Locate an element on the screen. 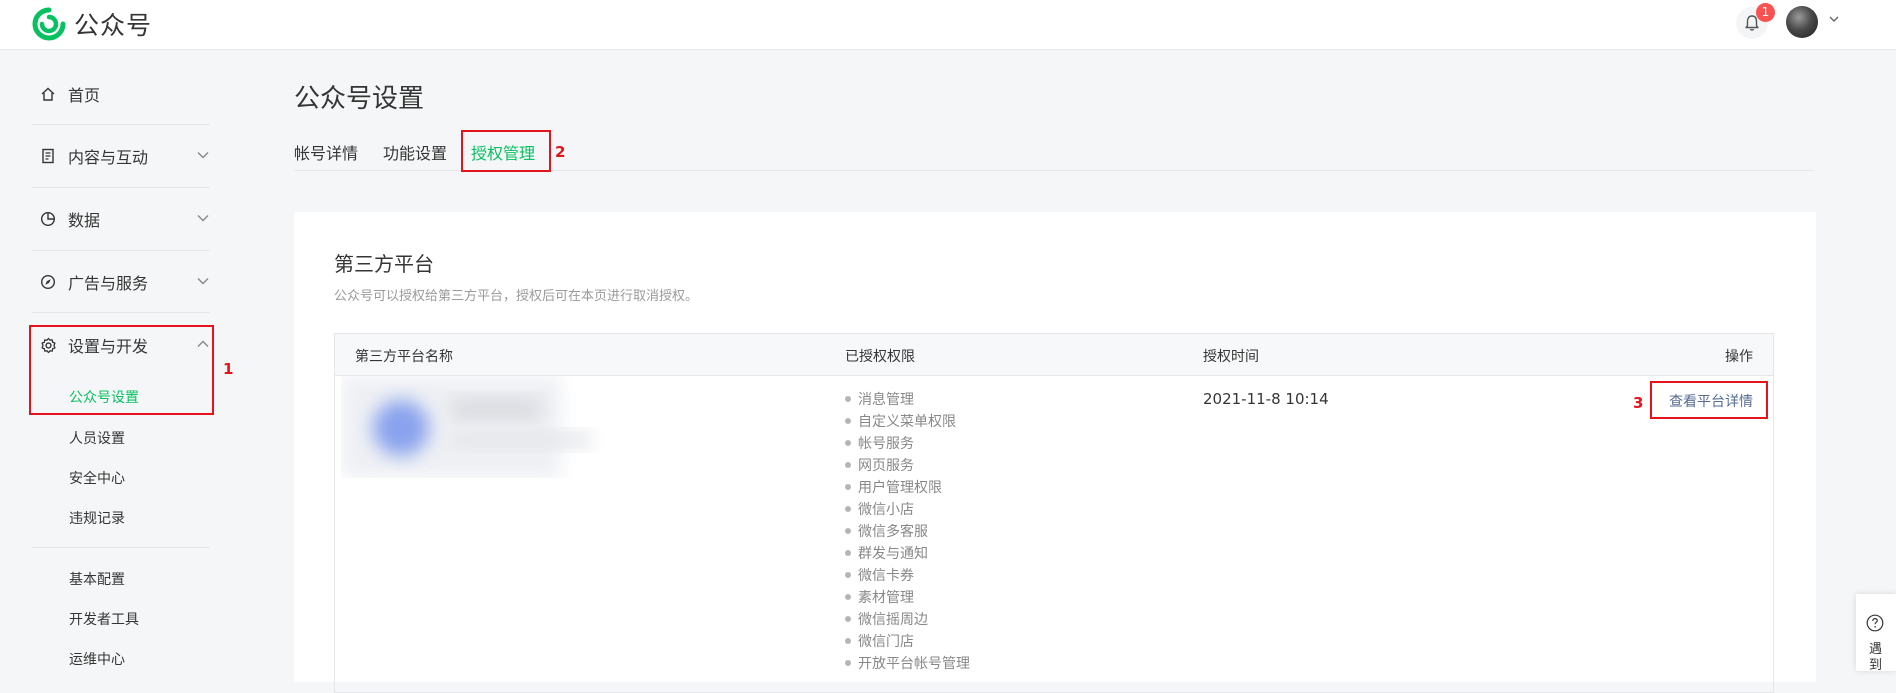 This screenshot has width=1896, height=693. sidebar-item-content: 内容与互动 is located at coordinates (125, 156).